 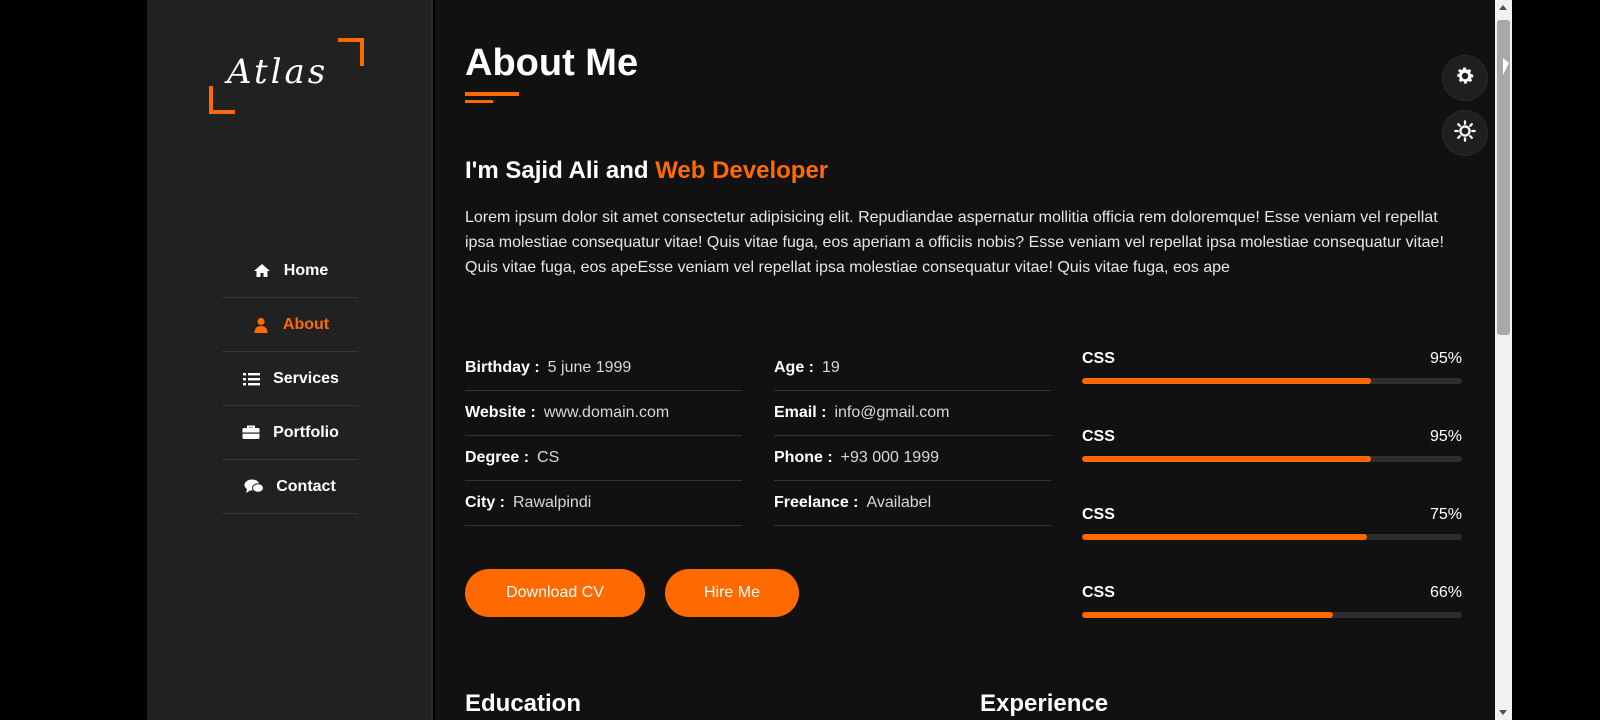 What do you see at coordinates (1272, 531) in the screenshot?
I see `skill-bar: CSS 75%` at bounding box center [1272, 531].